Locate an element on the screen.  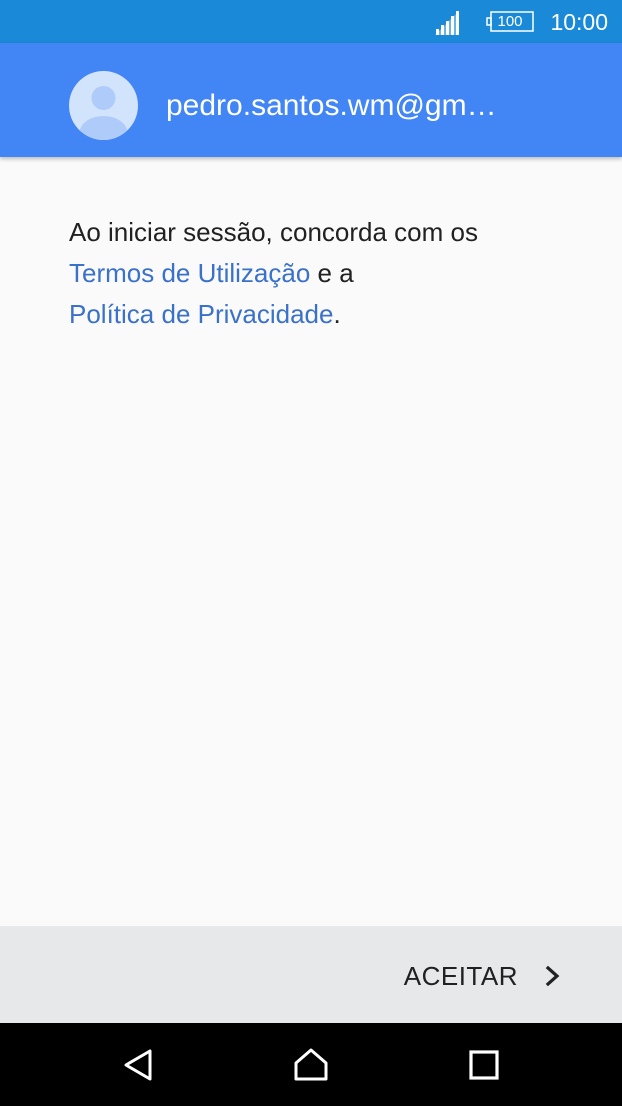
status-bar: 100 10:00 is located at coordinates (311, 21).